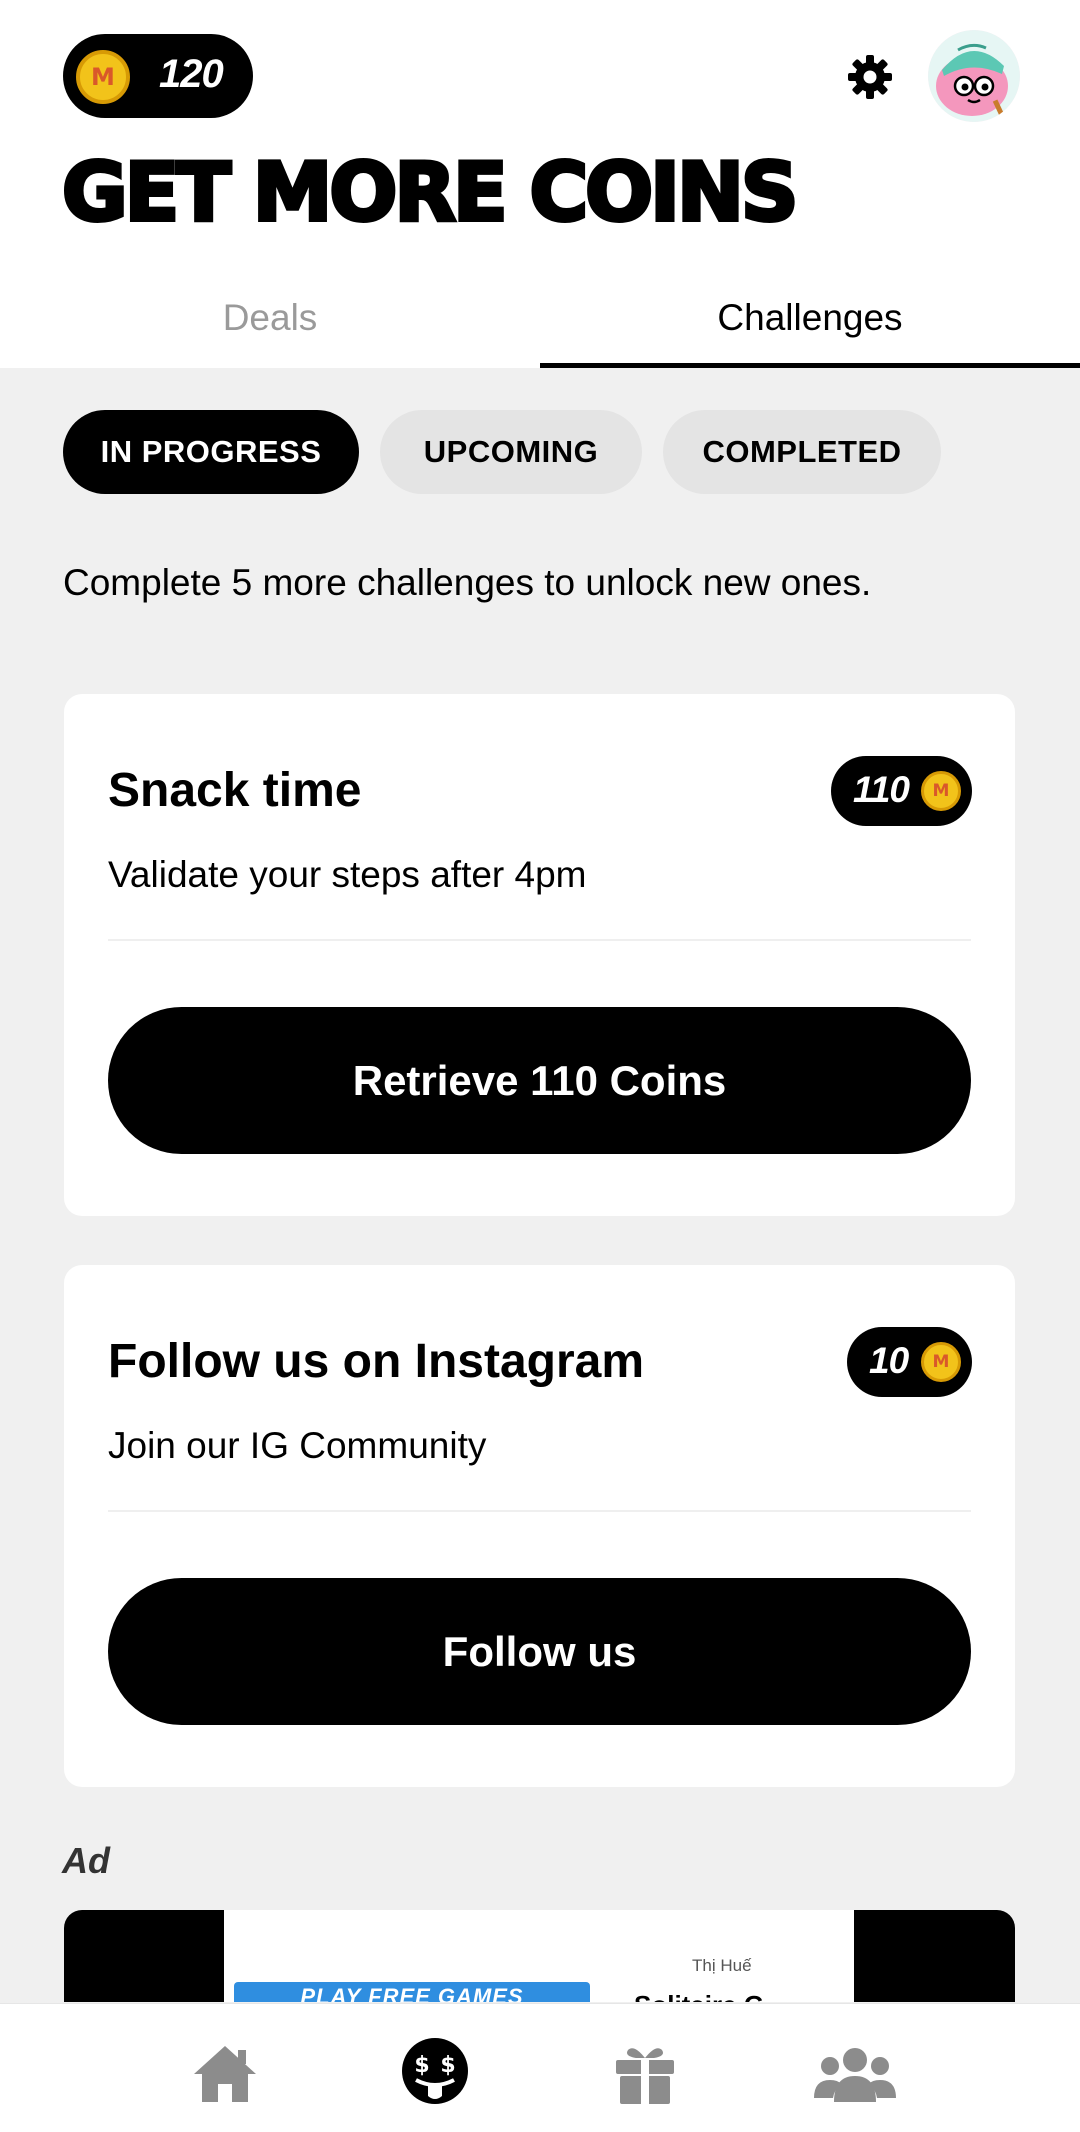 This screenshot has height=2132, width=1080. Describe the element at coordinates (430, 193) in the screenshot. I see `page-title: GET MORE COINS` at that location.